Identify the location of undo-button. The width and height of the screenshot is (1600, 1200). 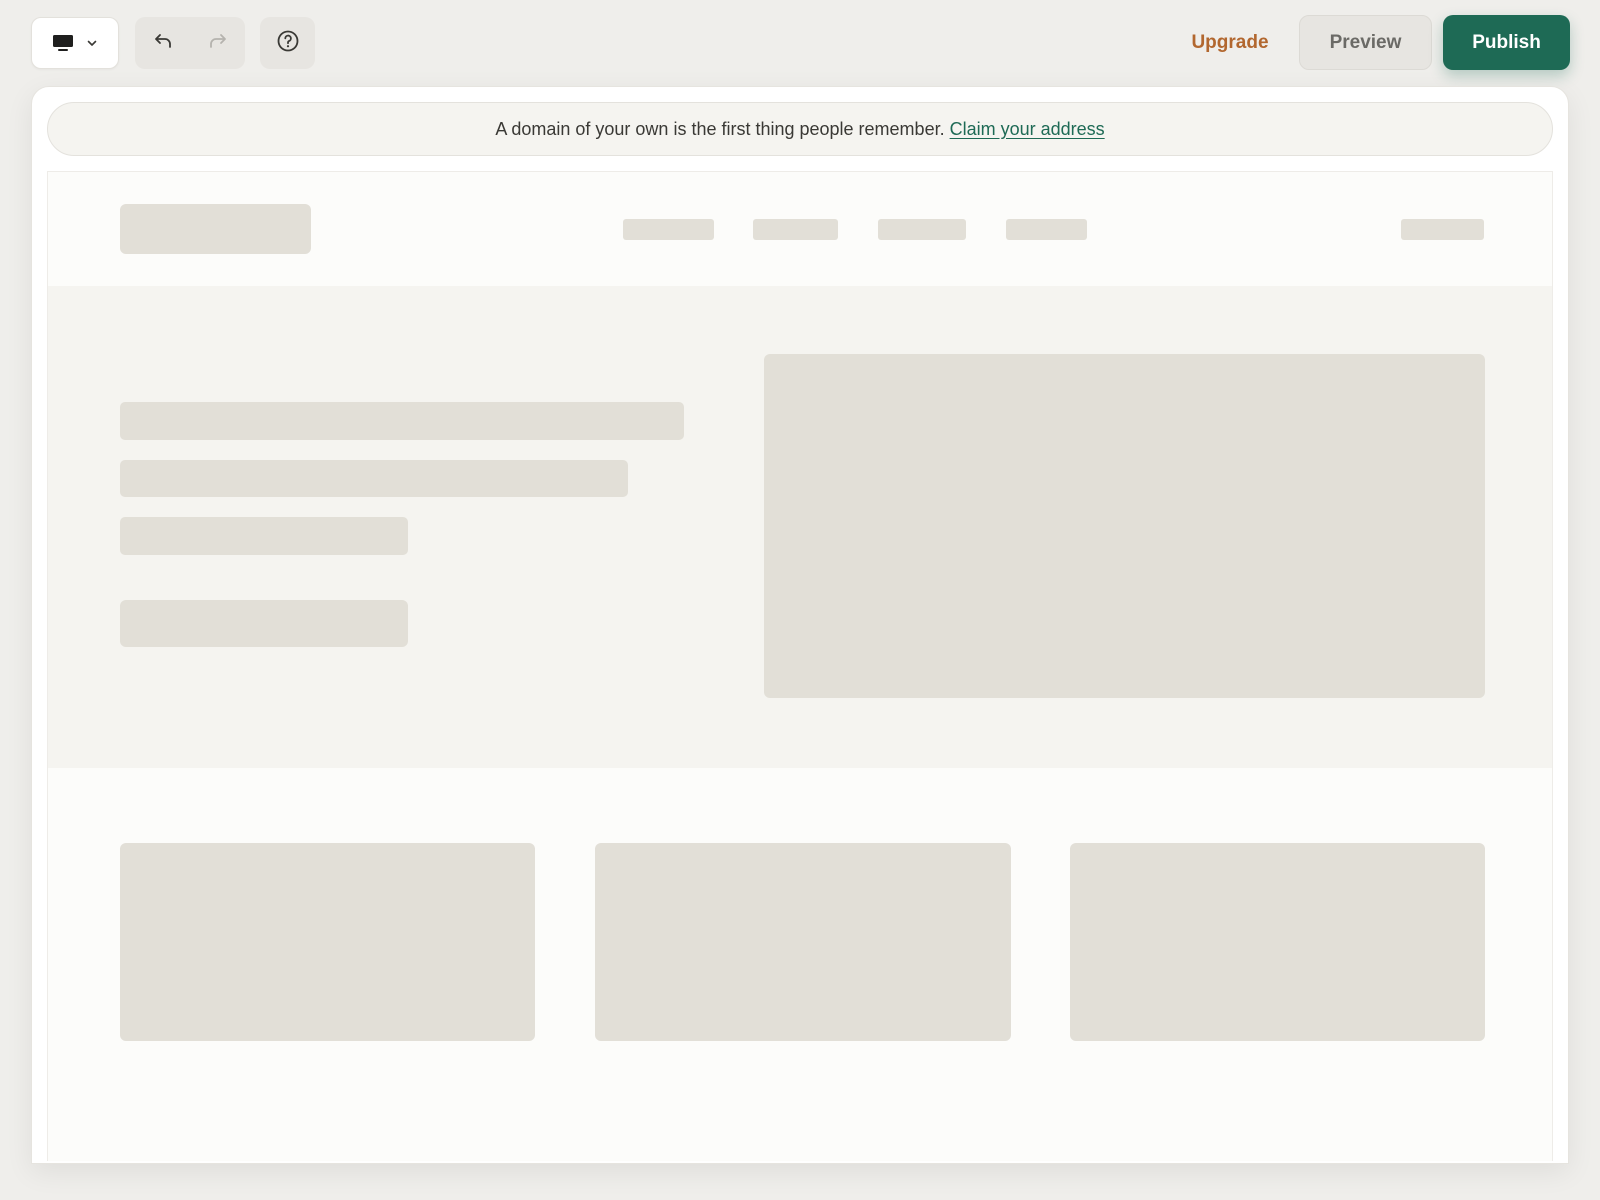
(162, 43).